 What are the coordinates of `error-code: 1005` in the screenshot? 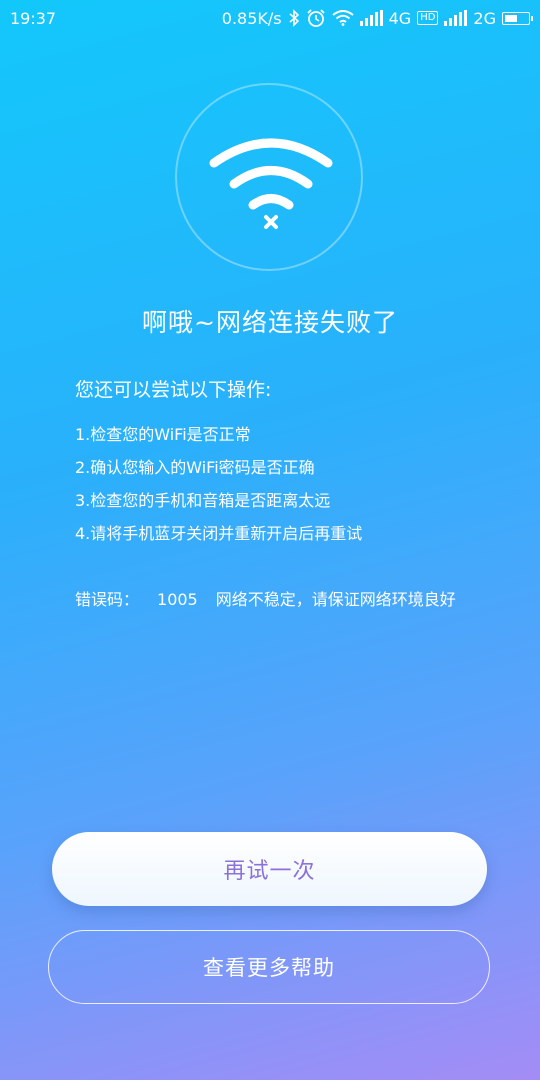 It's located at (177, 599).